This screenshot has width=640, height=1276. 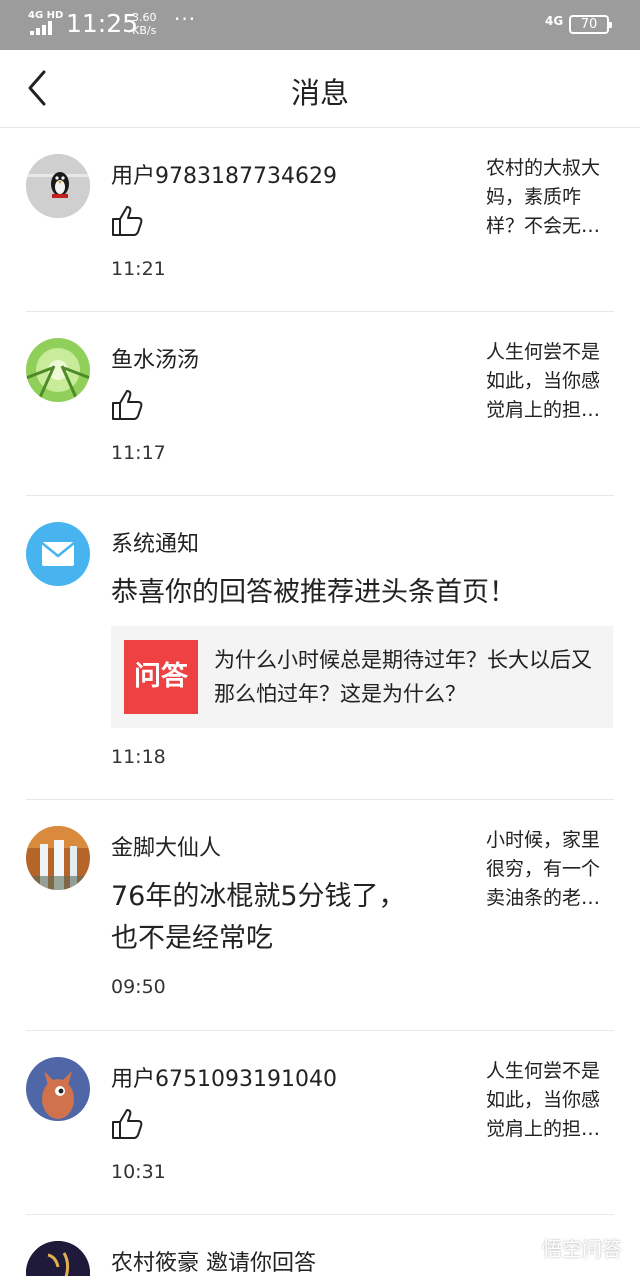 I want to click on mail-icon, so click(x=58, y=554).